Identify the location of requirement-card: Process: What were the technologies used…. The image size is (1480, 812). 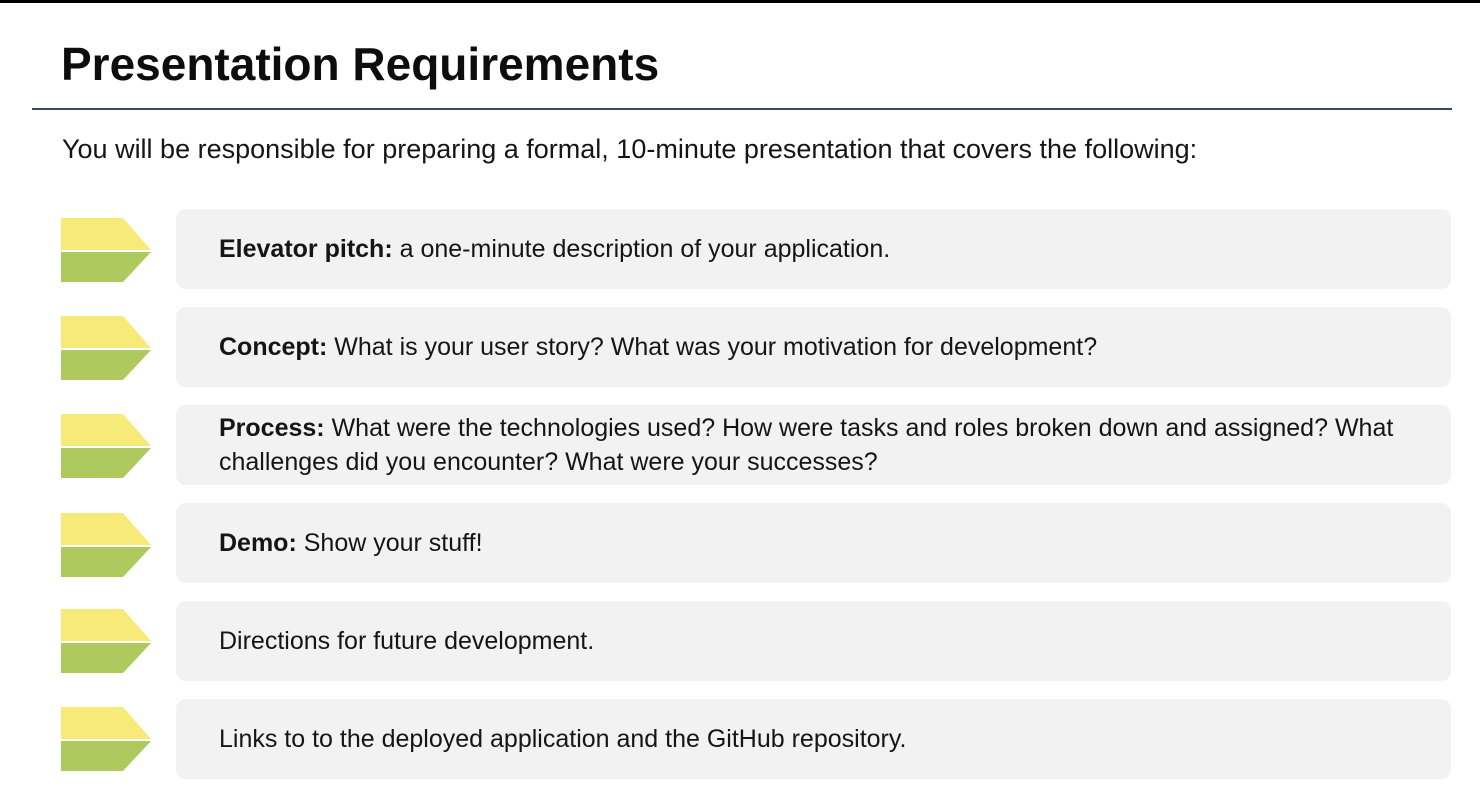
(813, 445).